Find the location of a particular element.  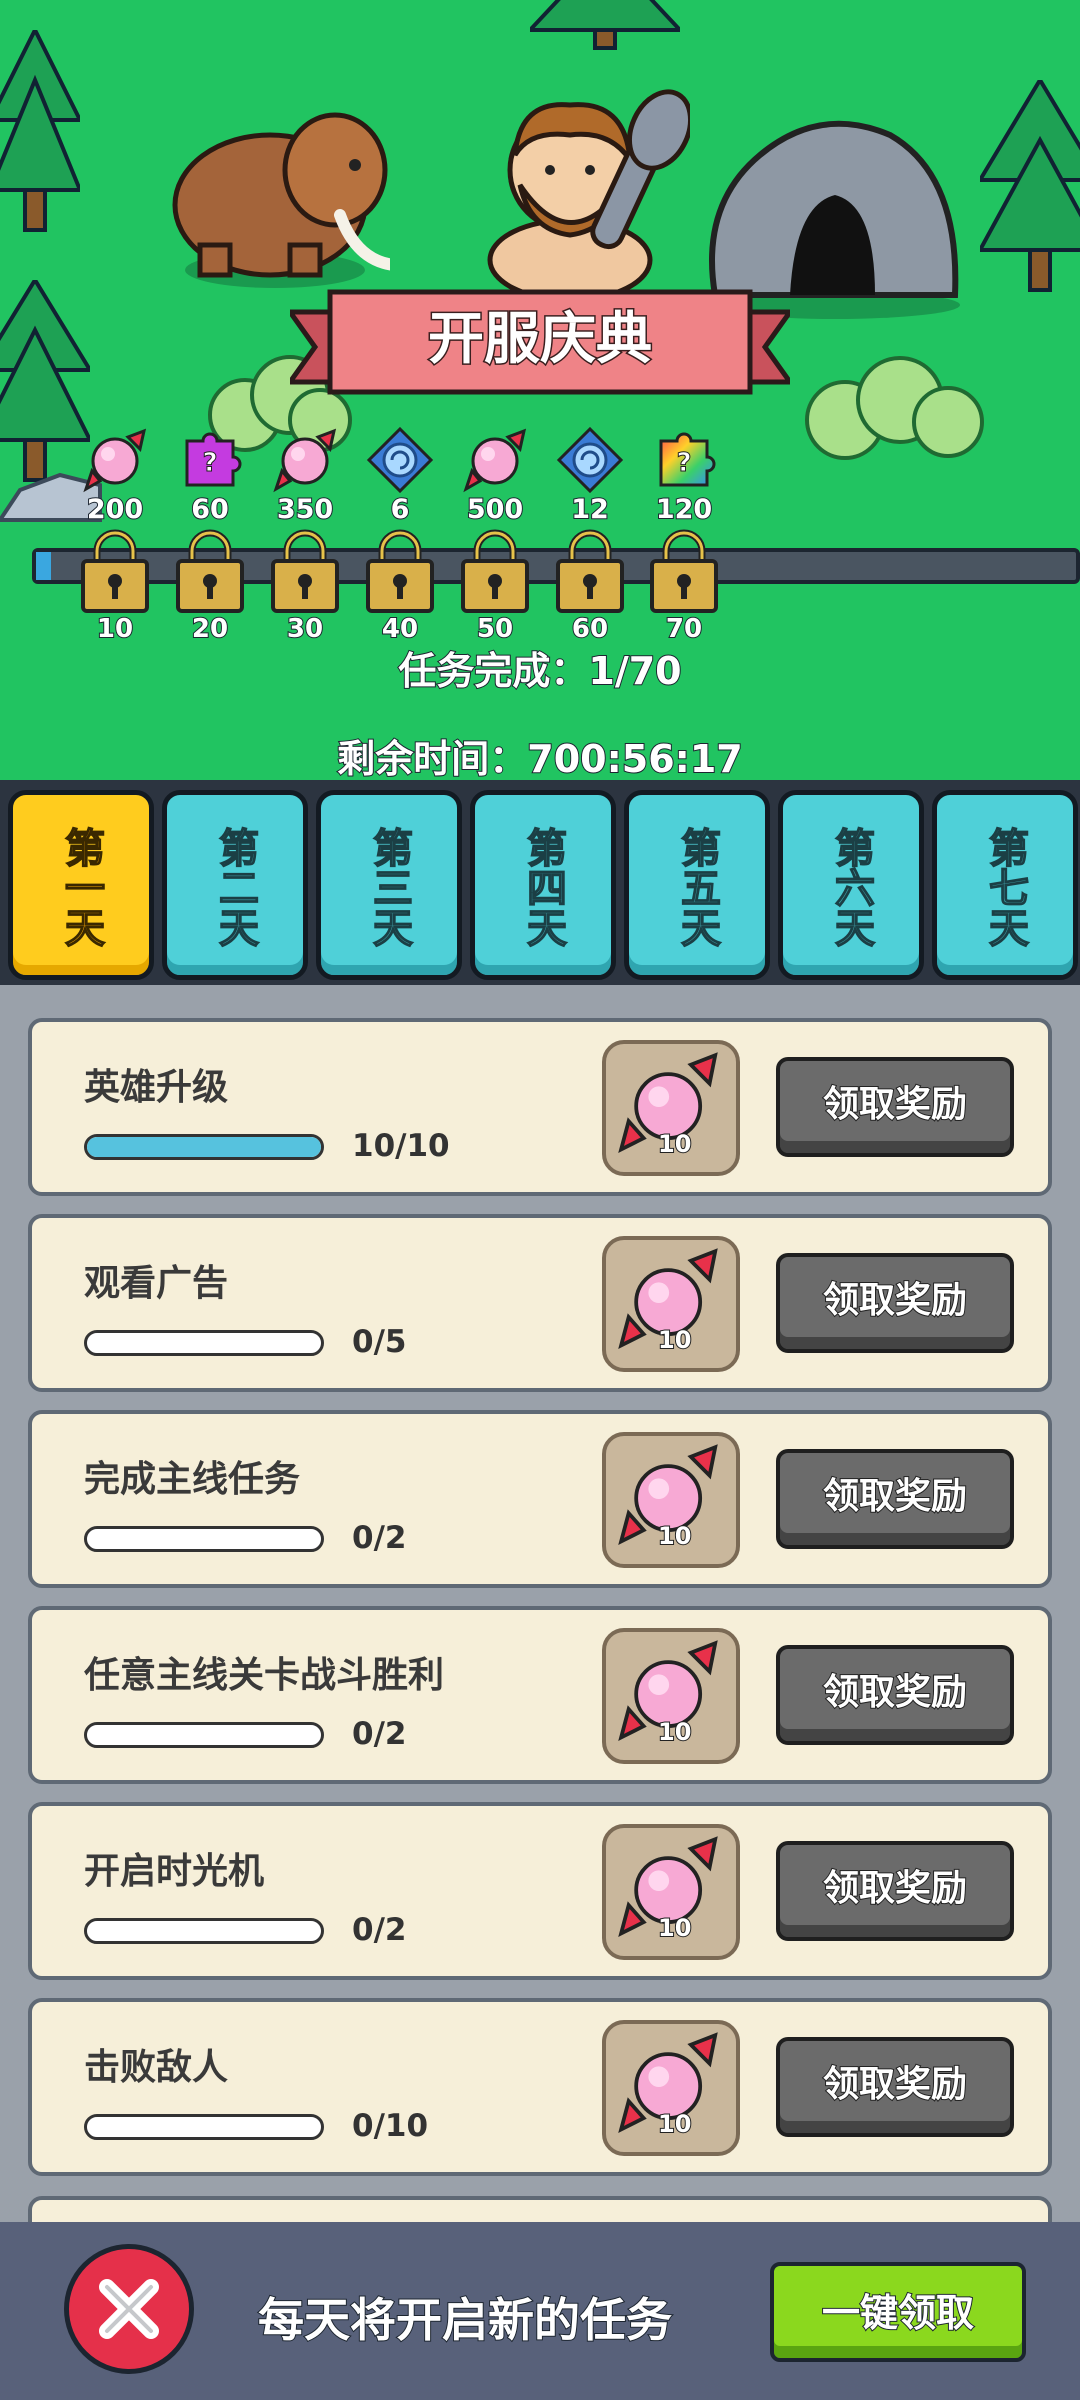

event-title: 开服庆典 is located at coordinates (540, 340).